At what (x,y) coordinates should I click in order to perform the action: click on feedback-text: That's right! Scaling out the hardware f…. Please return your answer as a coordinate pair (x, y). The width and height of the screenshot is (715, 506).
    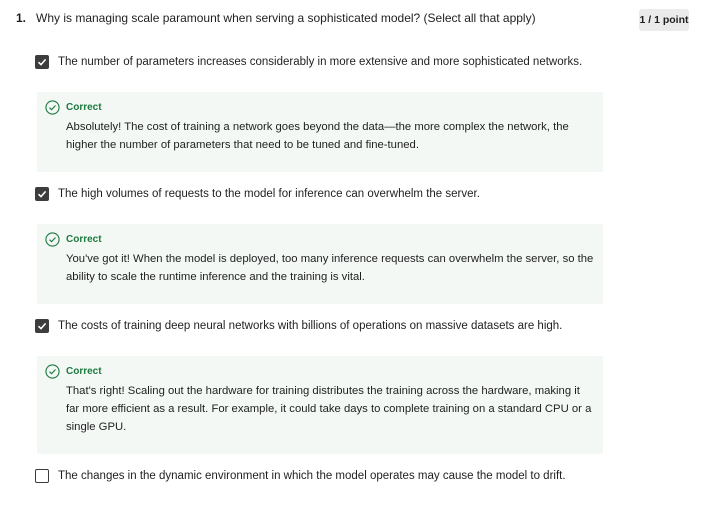
    Looking at the image, I should click on (329, 409).